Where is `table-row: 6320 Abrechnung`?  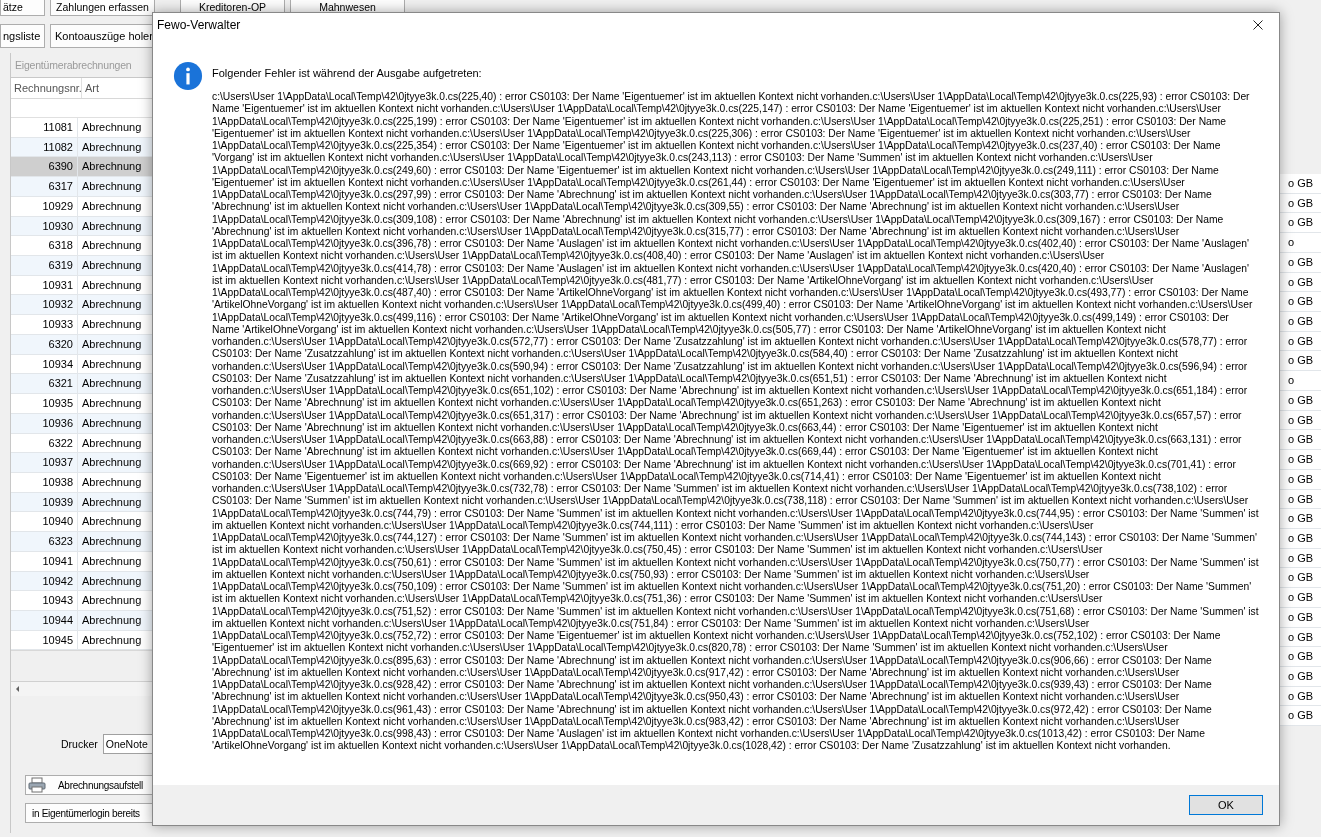
table-row: 6320 Abrechnung is located at coordinates (82, 344).